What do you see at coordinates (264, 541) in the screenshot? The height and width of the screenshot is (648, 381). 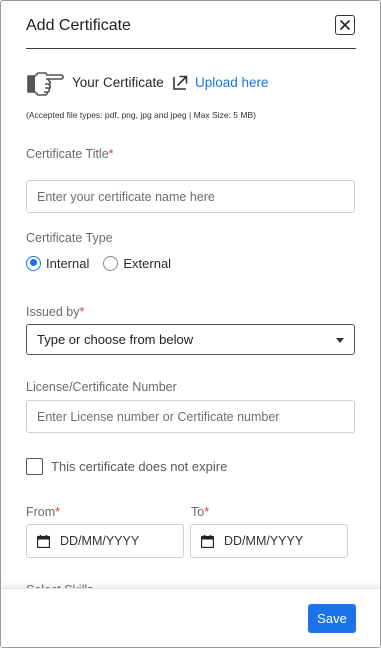 I see `to-date-value: DD/MM/YYYY` at bounding box center [264, 541].